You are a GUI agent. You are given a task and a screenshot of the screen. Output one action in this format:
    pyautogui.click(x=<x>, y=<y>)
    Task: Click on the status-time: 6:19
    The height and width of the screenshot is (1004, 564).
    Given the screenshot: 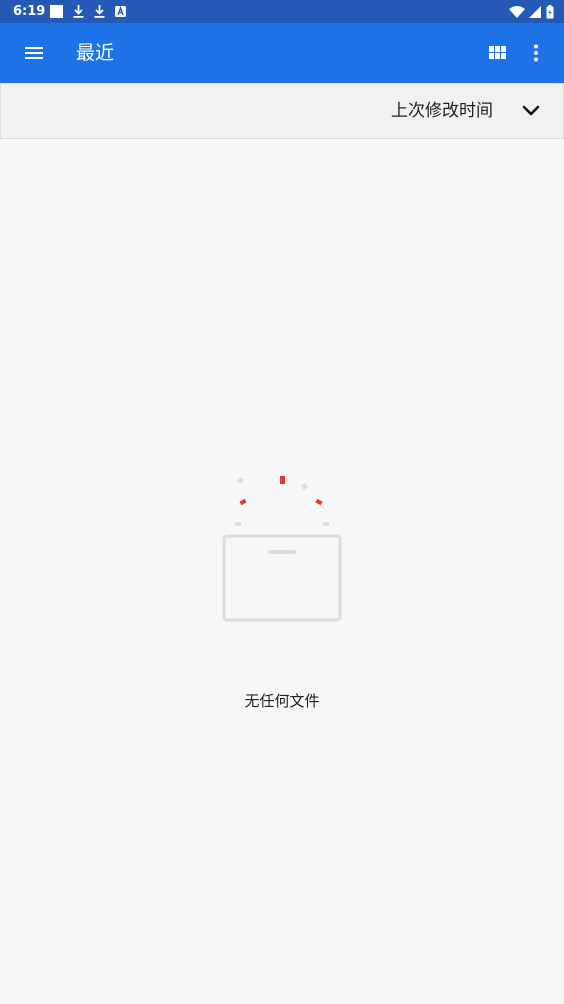 What is the action you would take?
    pyautogui.click(x=29, y=11)
    